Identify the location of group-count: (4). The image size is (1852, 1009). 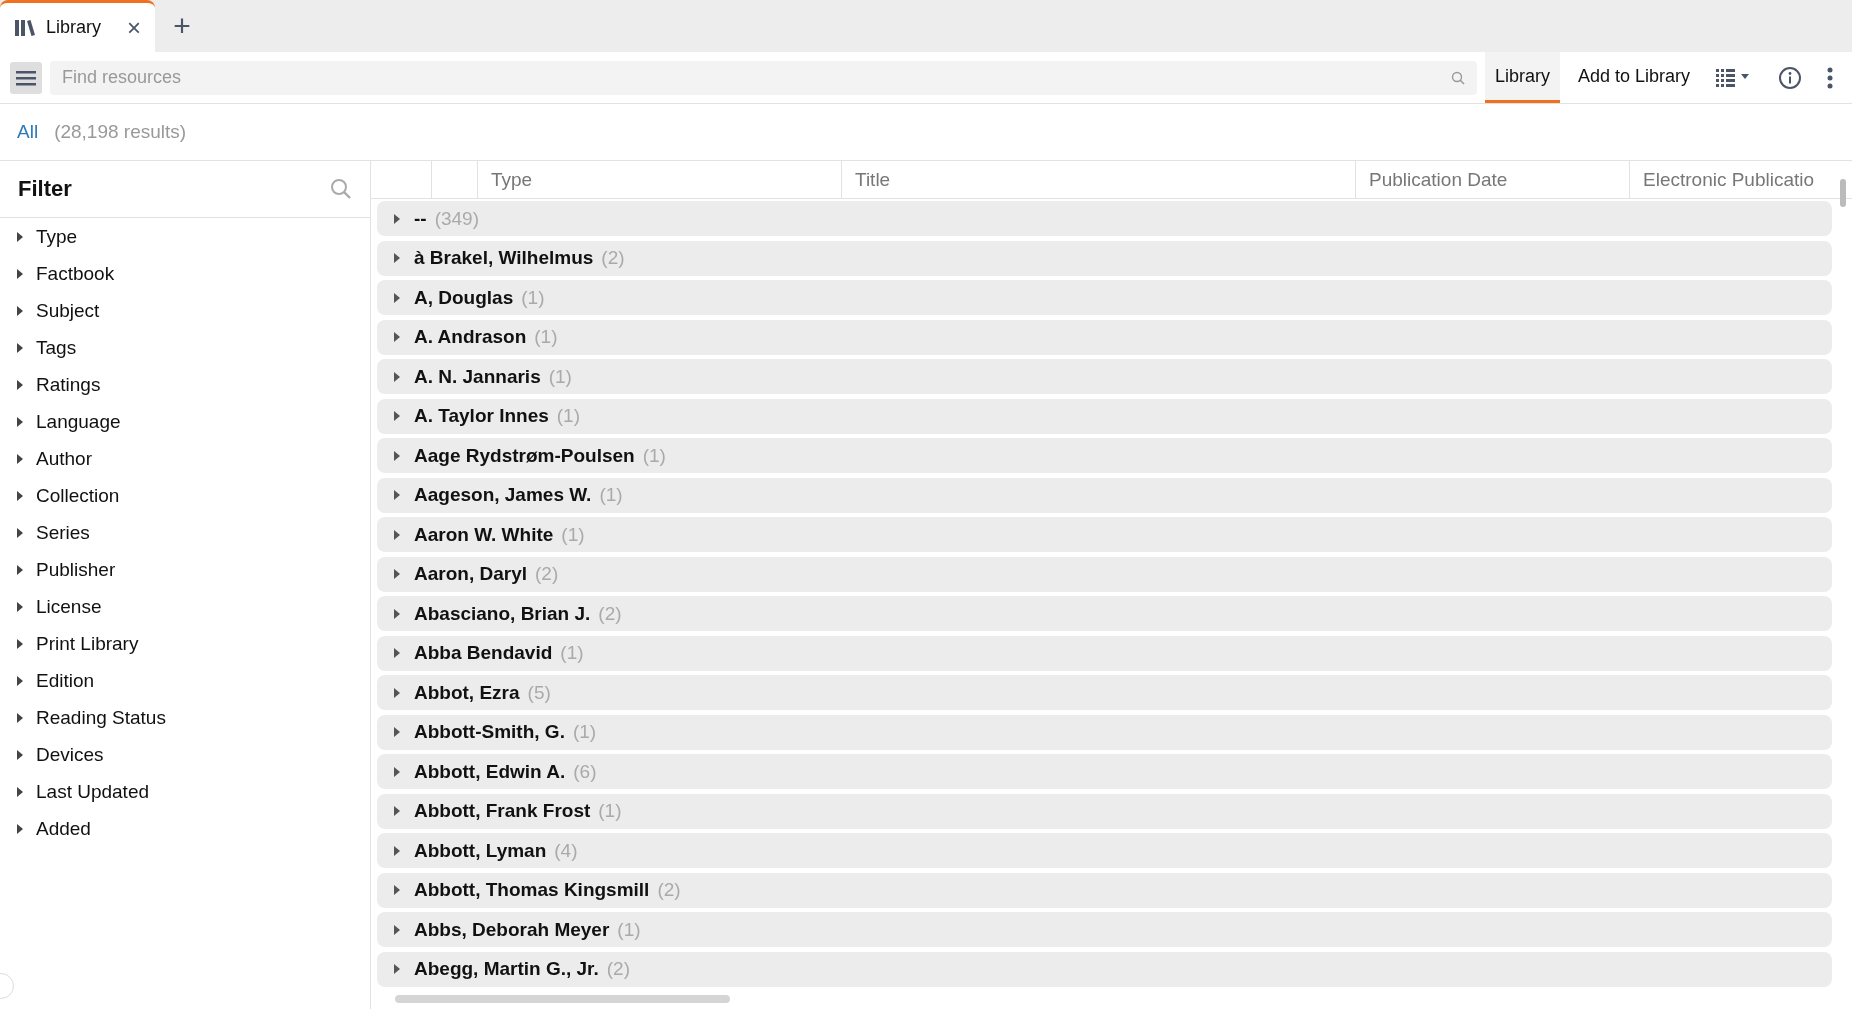
(566, 850).